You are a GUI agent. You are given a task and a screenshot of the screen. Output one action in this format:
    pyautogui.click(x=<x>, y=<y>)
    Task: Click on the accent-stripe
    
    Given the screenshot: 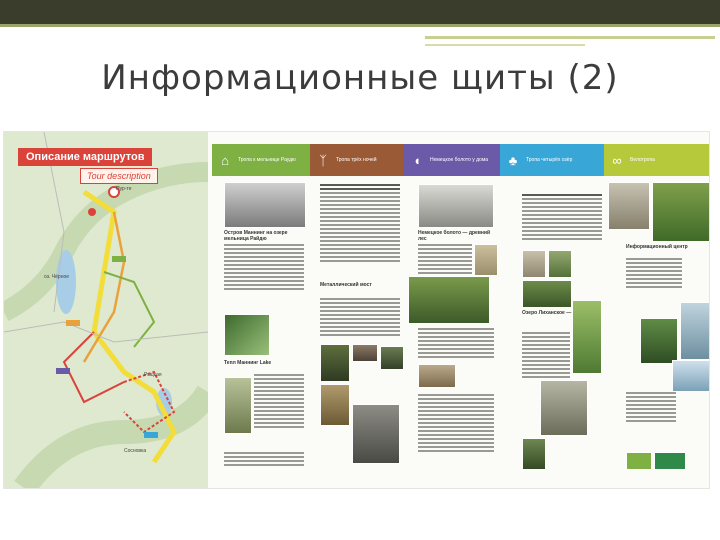 What is the action you would take?
    pyautogui.click(x=360, y=25)
    